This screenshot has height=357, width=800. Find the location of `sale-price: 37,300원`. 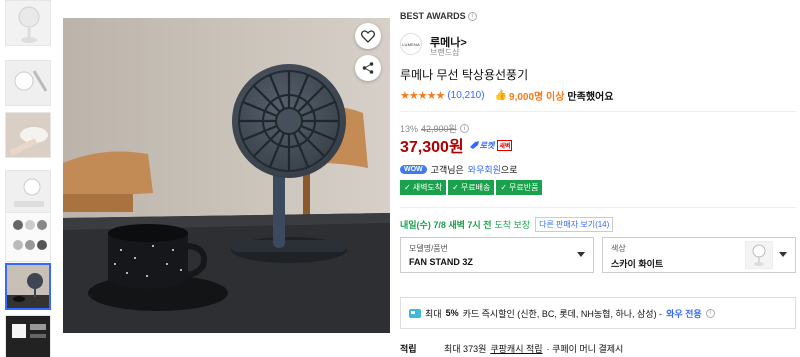

sale-price: 37,300원 is located at coordinates (432, 147).